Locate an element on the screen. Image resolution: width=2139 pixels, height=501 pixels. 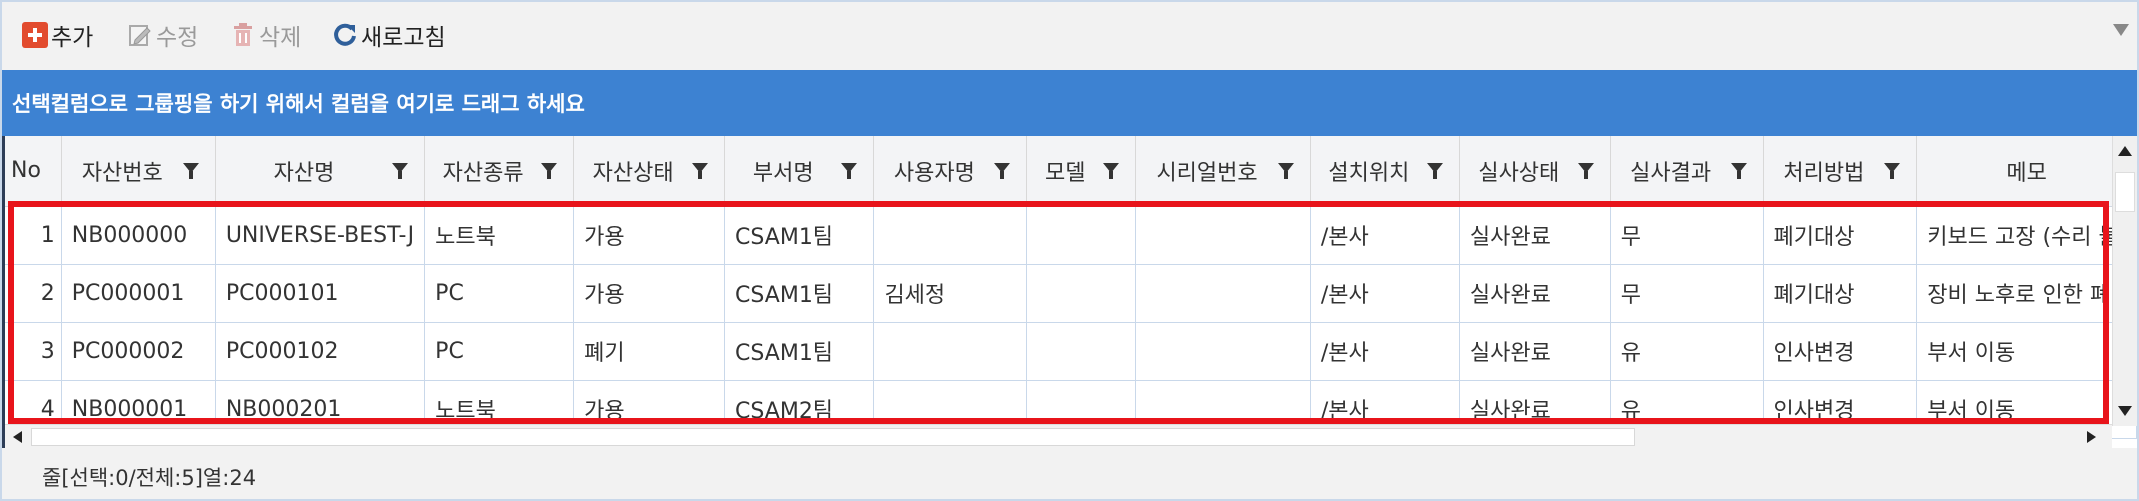
column-header: 실사결과 is located at coordinates (1687, 171).